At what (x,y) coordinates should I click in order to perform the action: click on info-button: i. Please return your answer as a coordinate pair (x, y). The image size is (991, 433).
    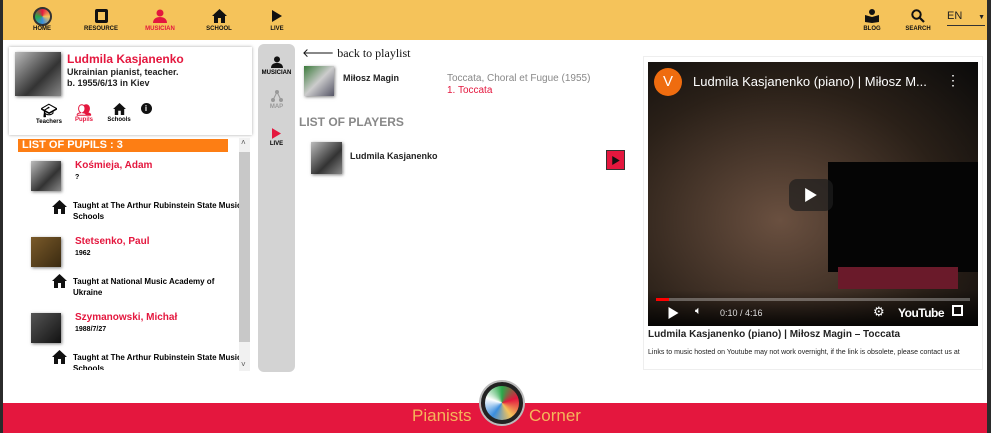
    Looking at the image, I should click on (146, 108).